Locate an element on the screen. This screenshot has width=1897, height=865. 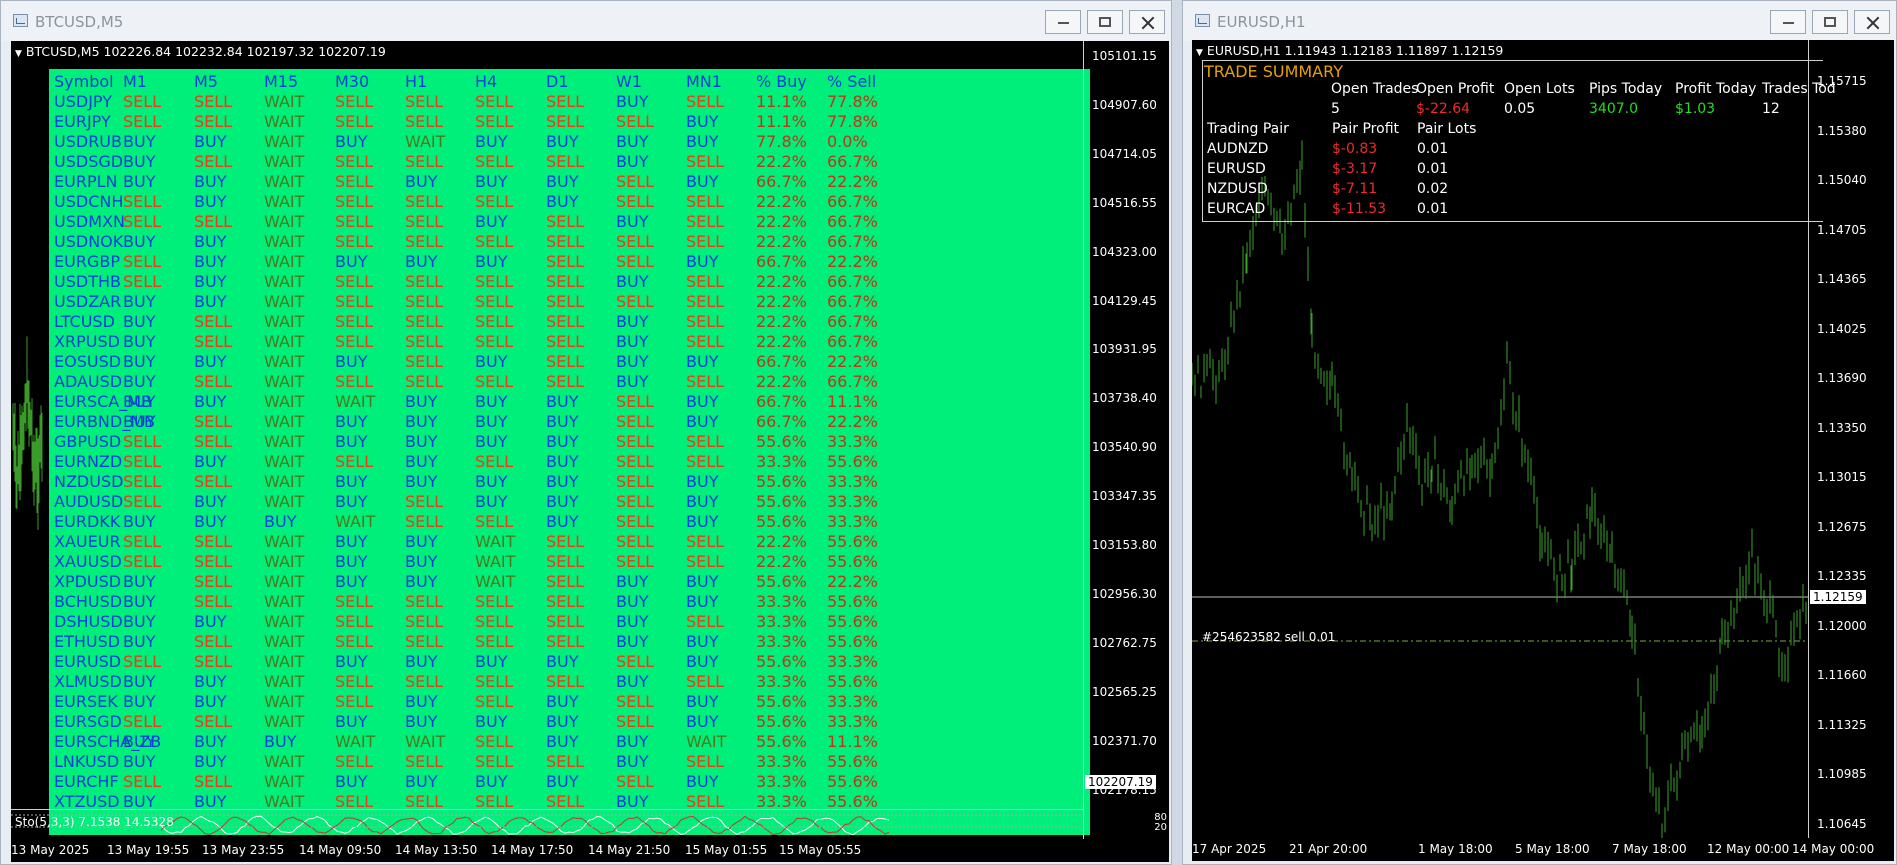
price-label: 1.14025 is located at coordinates (1842, 328).